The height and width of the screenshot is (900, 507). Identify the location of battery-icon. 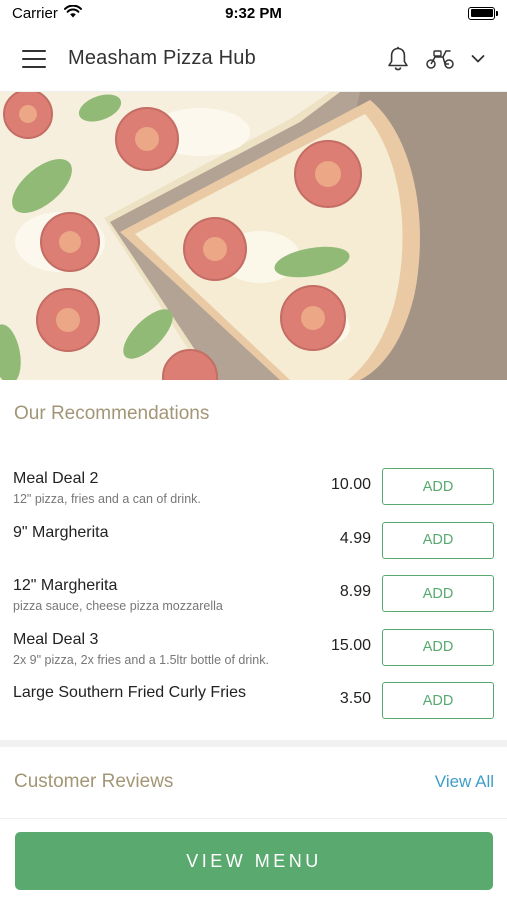
(483, 13).